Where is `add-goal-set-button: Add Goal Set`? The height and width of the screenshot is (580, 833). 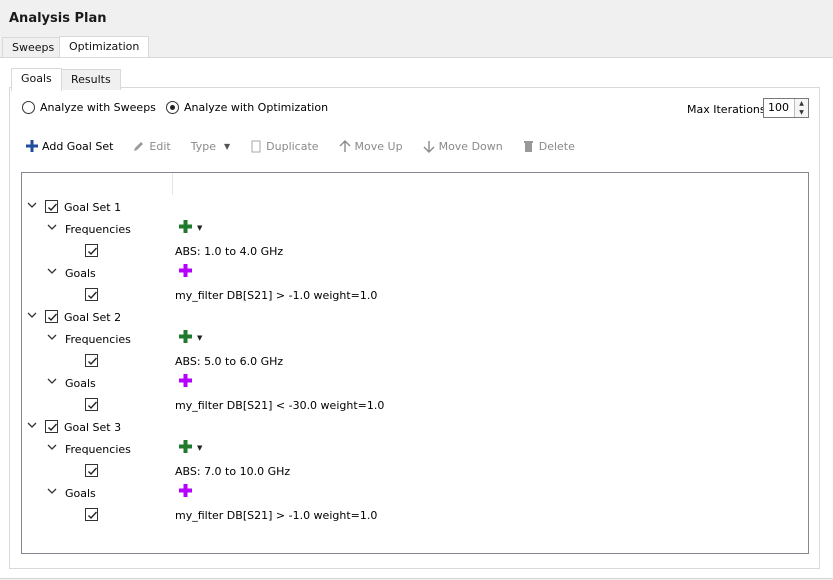 add-goal-set-button: Add Goal Set is located at coordinates (69, 146).